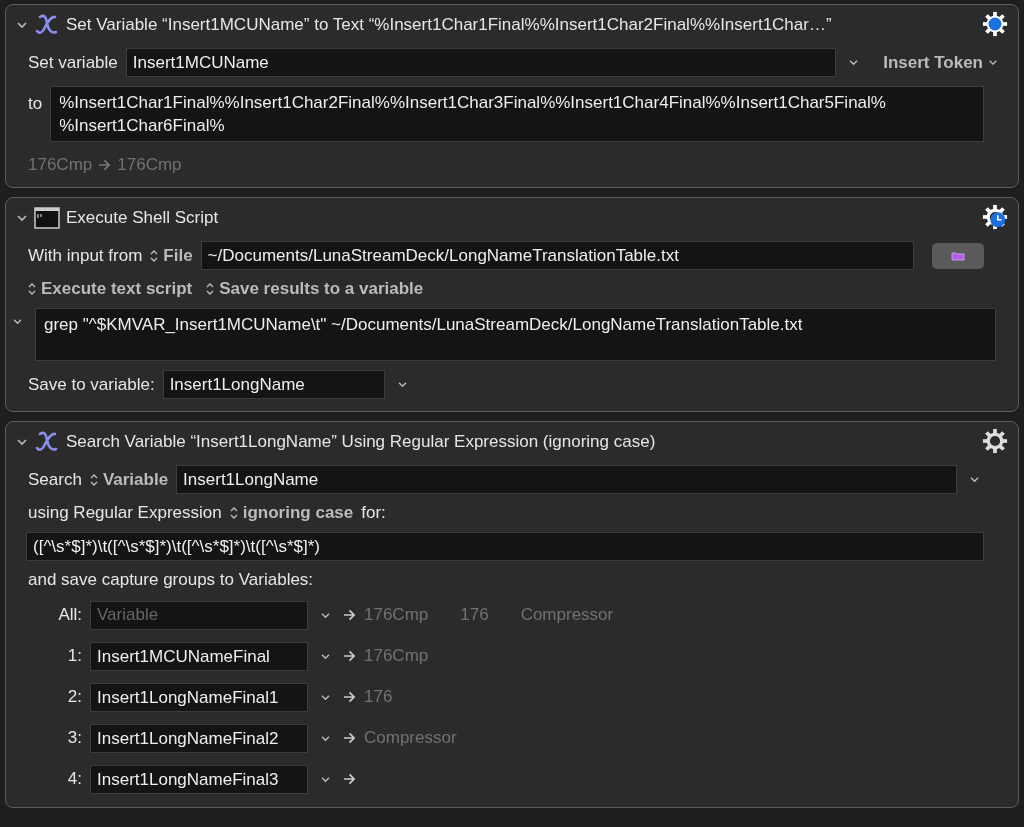 Image resolution: width=1024 pixels, height=827 pixels. What do you see at coordinates (69, 615) in the screenshot?
I see `capture-label: All:` at bounding box center [69, 615].